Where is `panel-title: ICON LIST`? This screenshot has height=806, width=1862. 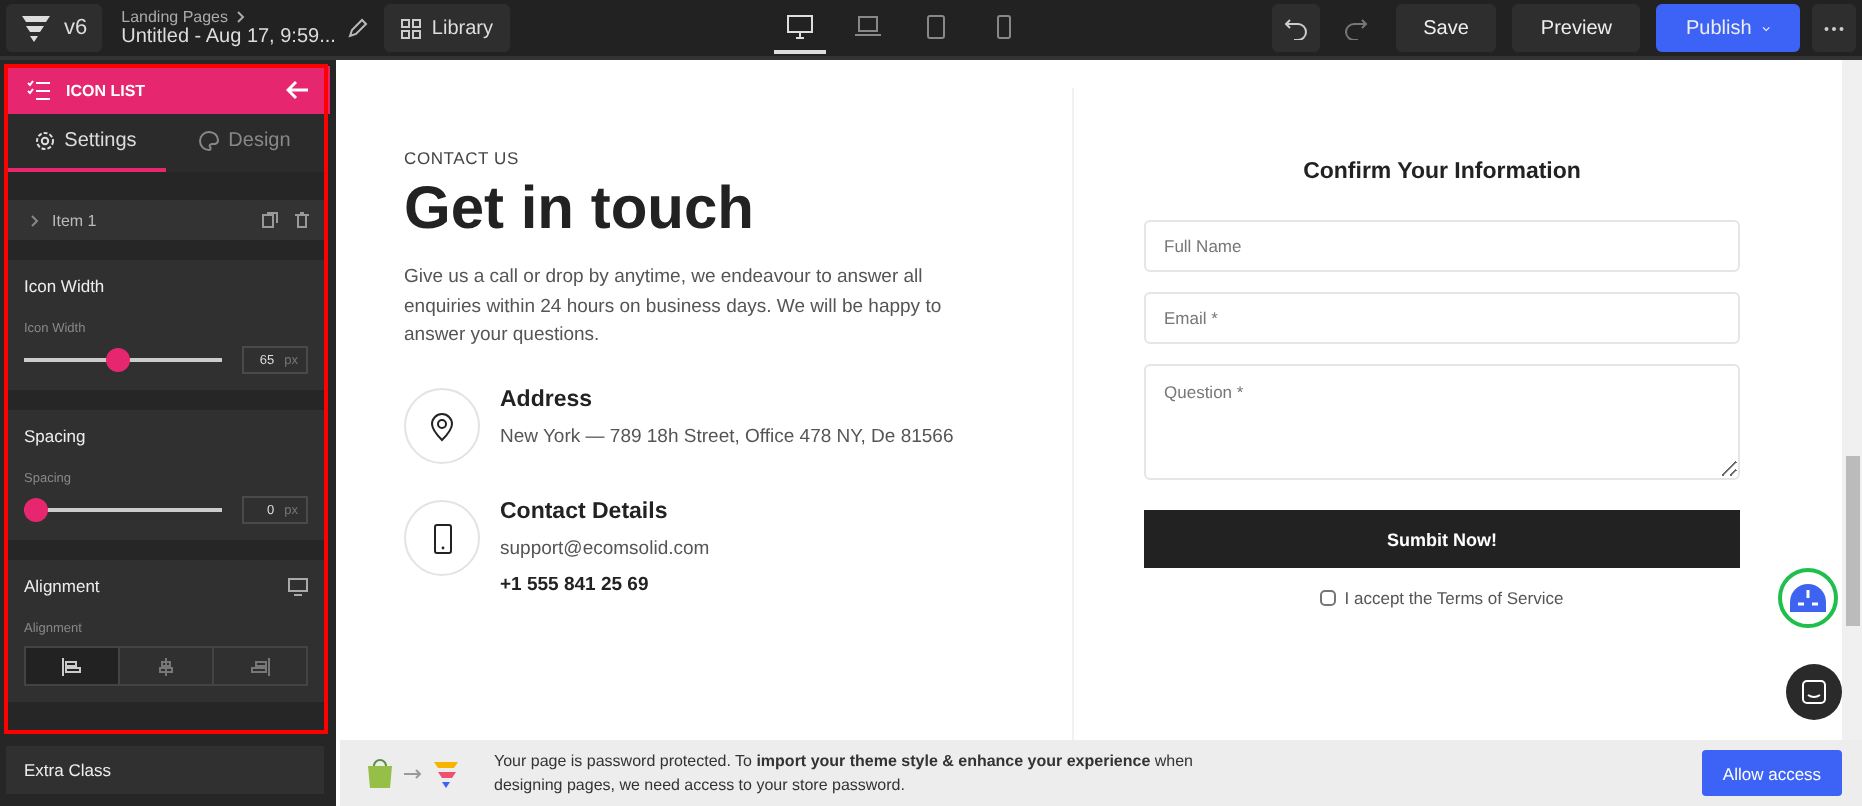
panel-title: ICON LIST is located at coordinates (106, 90).